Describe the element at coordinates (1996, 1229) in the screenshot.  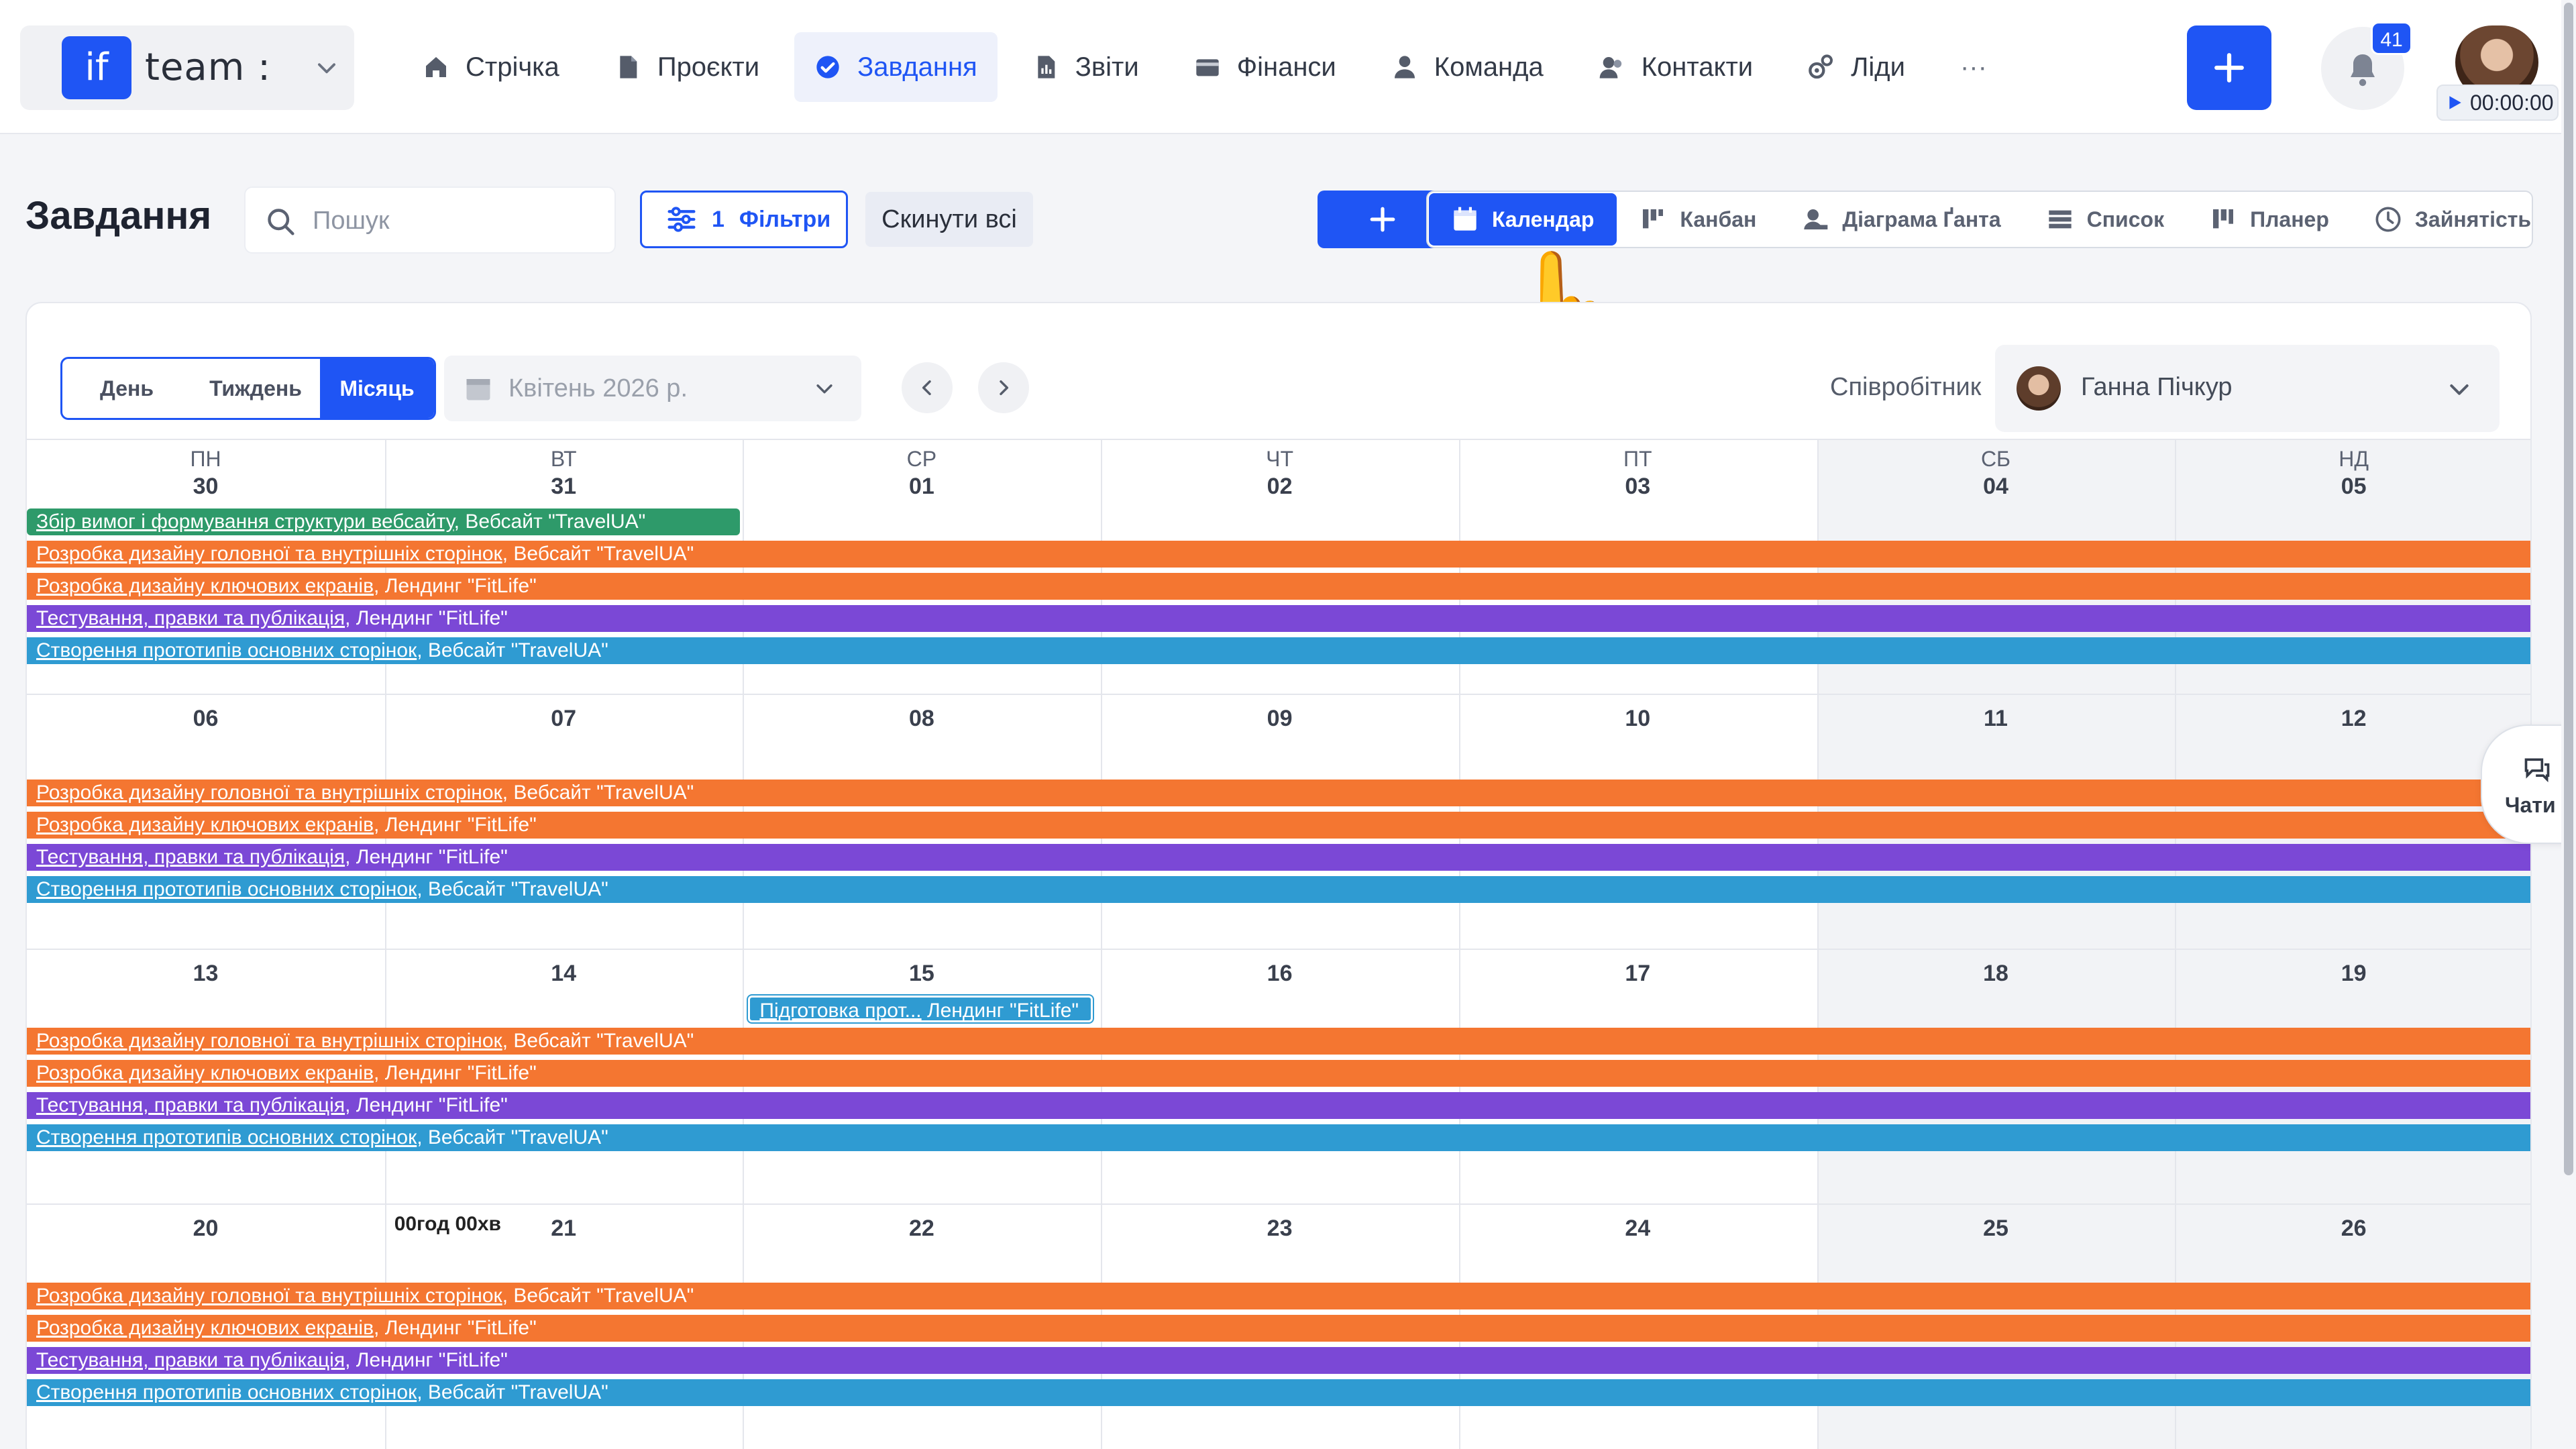
I see `day-number: 25` at that location.